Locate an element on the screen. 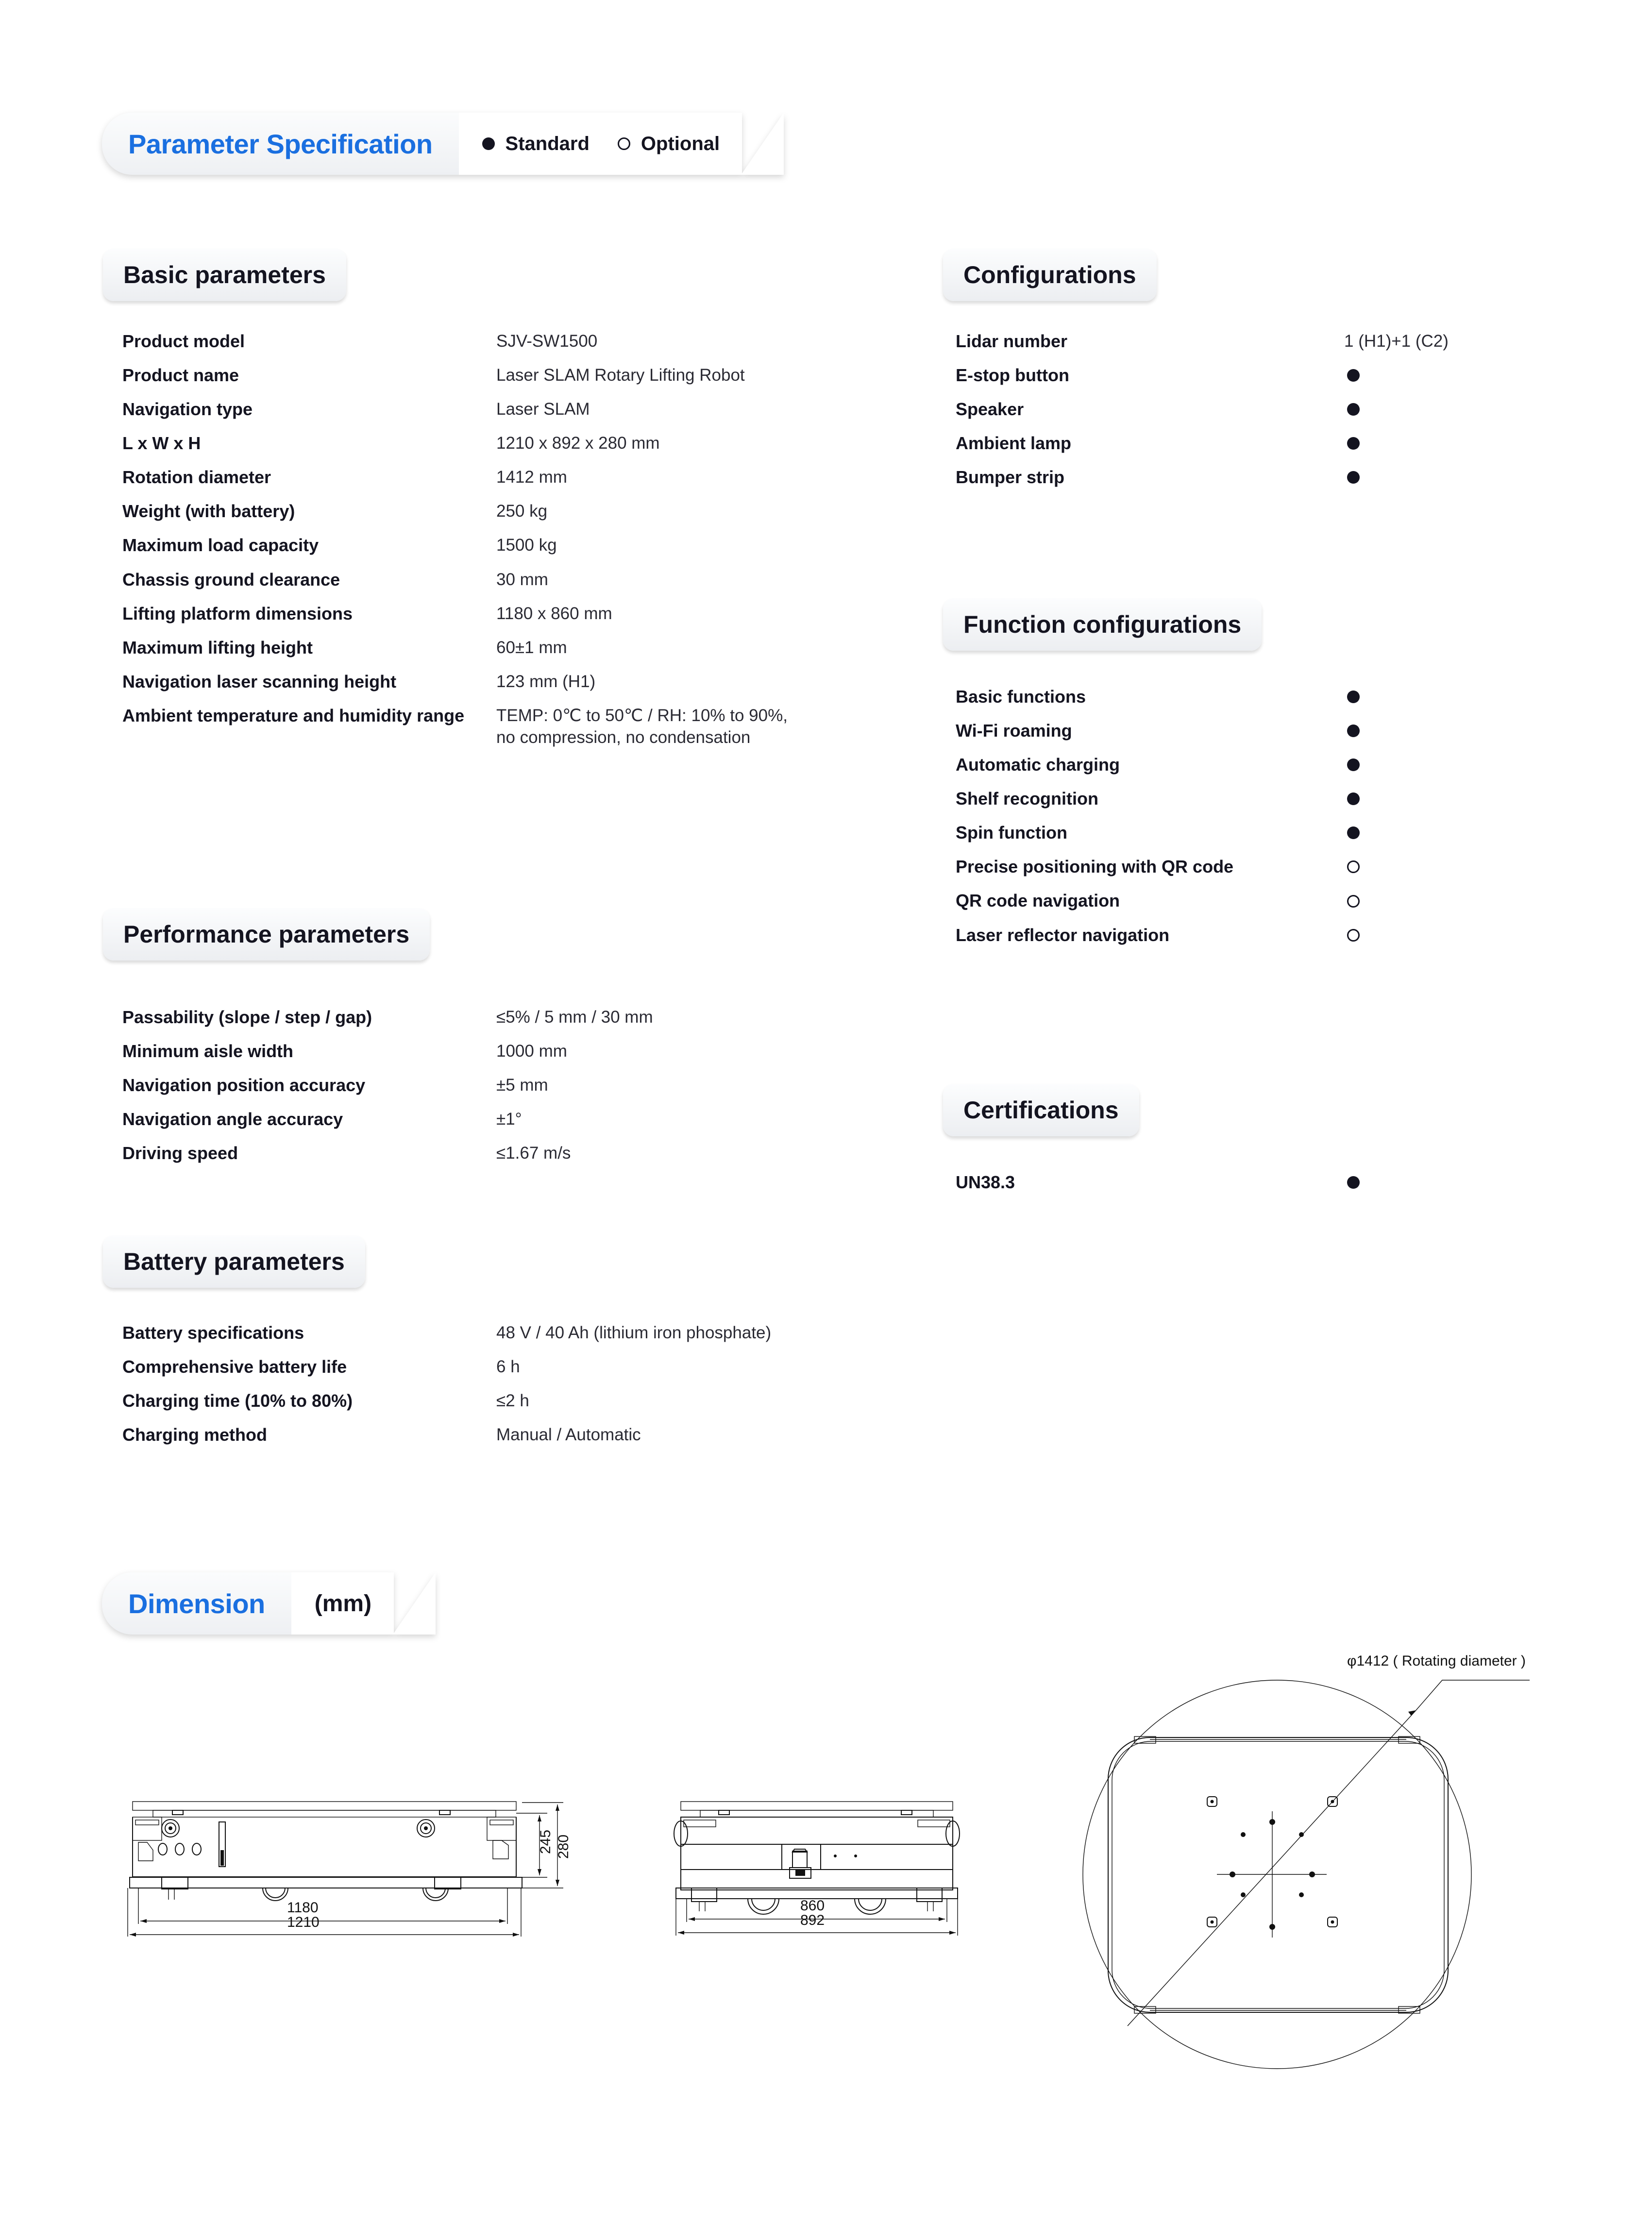 The image size is (1652, 2225). row-value: ±5 mm is located at coordinates (522, 1085).